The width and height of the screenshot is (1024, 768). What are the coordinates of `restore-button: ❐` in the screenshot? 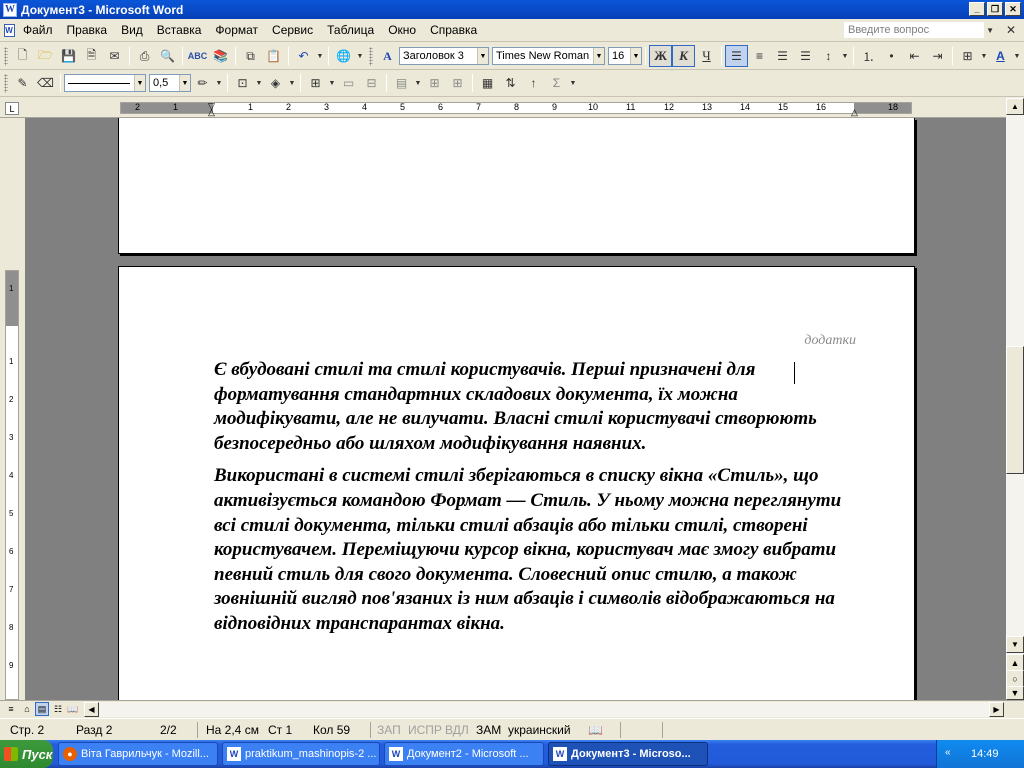 It's located at (995, 9).